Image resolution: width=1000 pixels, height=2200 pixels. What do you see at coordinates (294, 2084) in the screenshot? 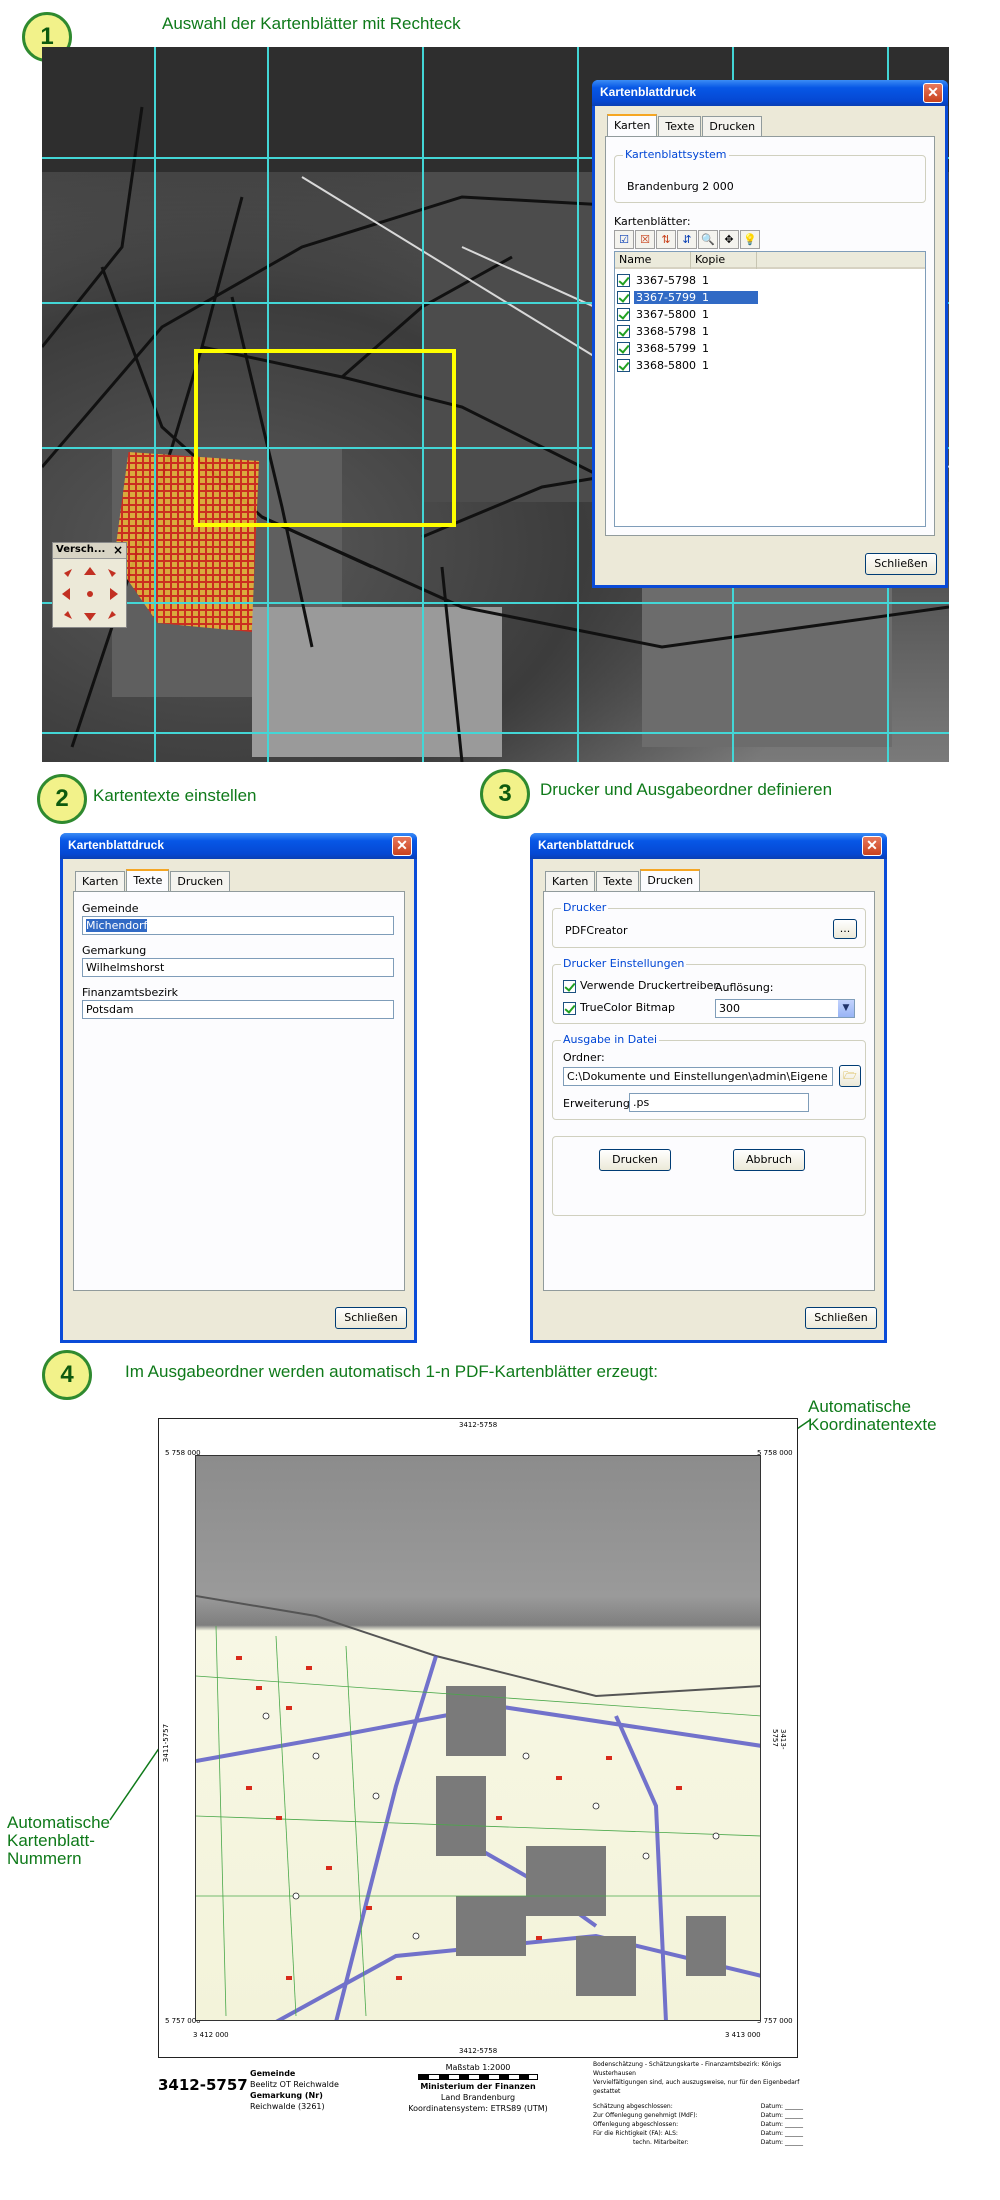
I see `info-line: Beelitz OT Reichwalde` at bounding box center [294, 2084].